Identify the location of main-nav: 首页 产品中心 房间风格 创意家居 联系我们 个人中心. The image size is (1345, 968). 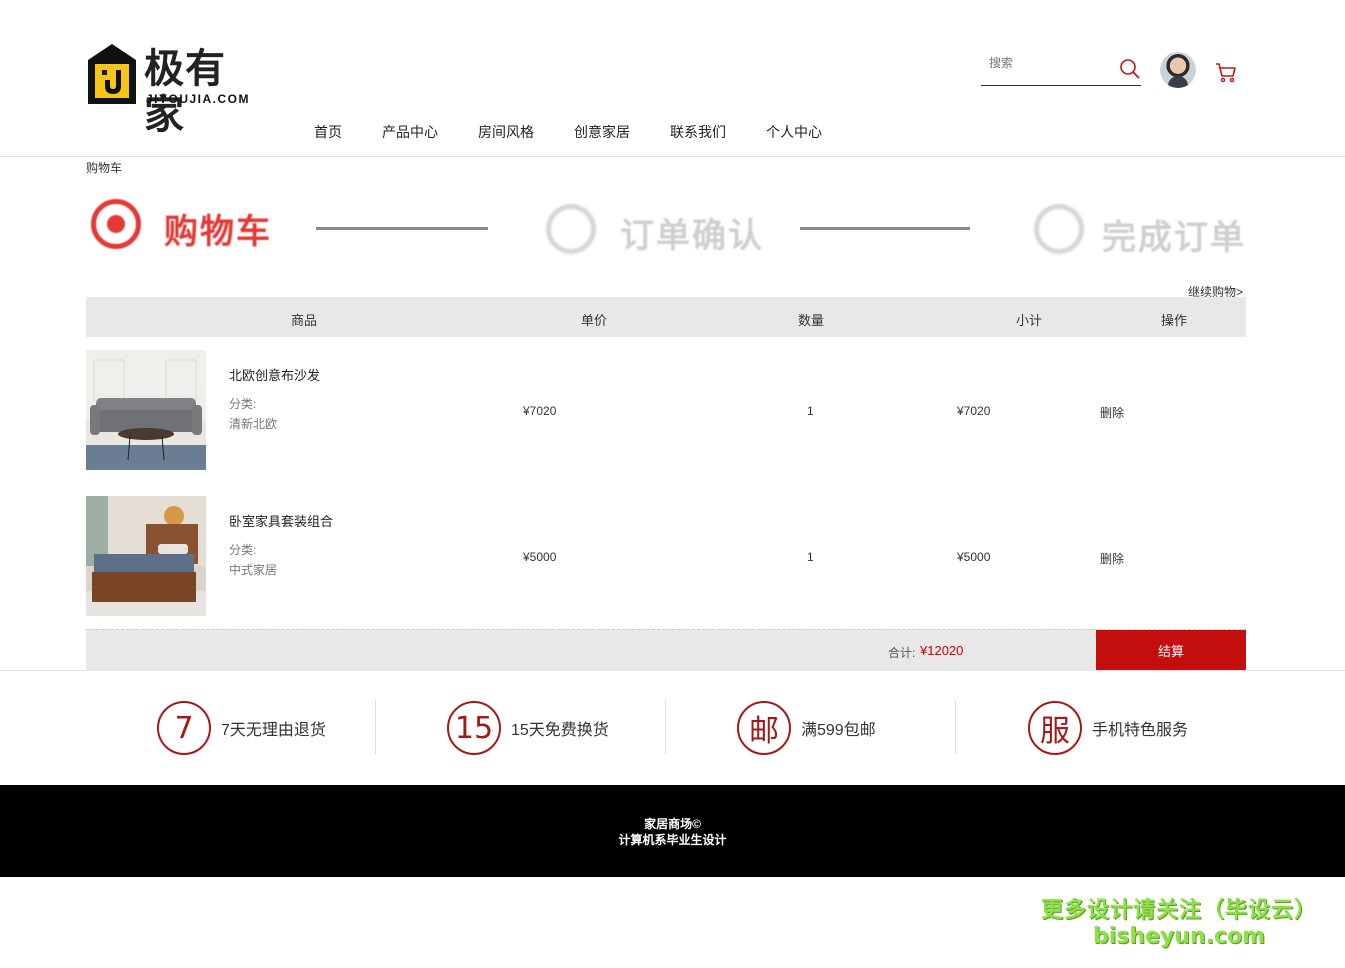
(568, 132).